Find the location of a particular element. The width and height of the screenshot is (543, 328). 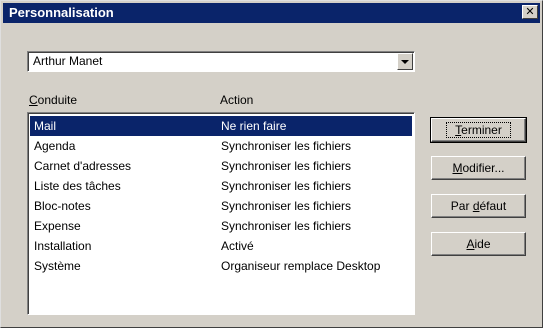

default-label-pre: Par is located at coordinates (461, 206).